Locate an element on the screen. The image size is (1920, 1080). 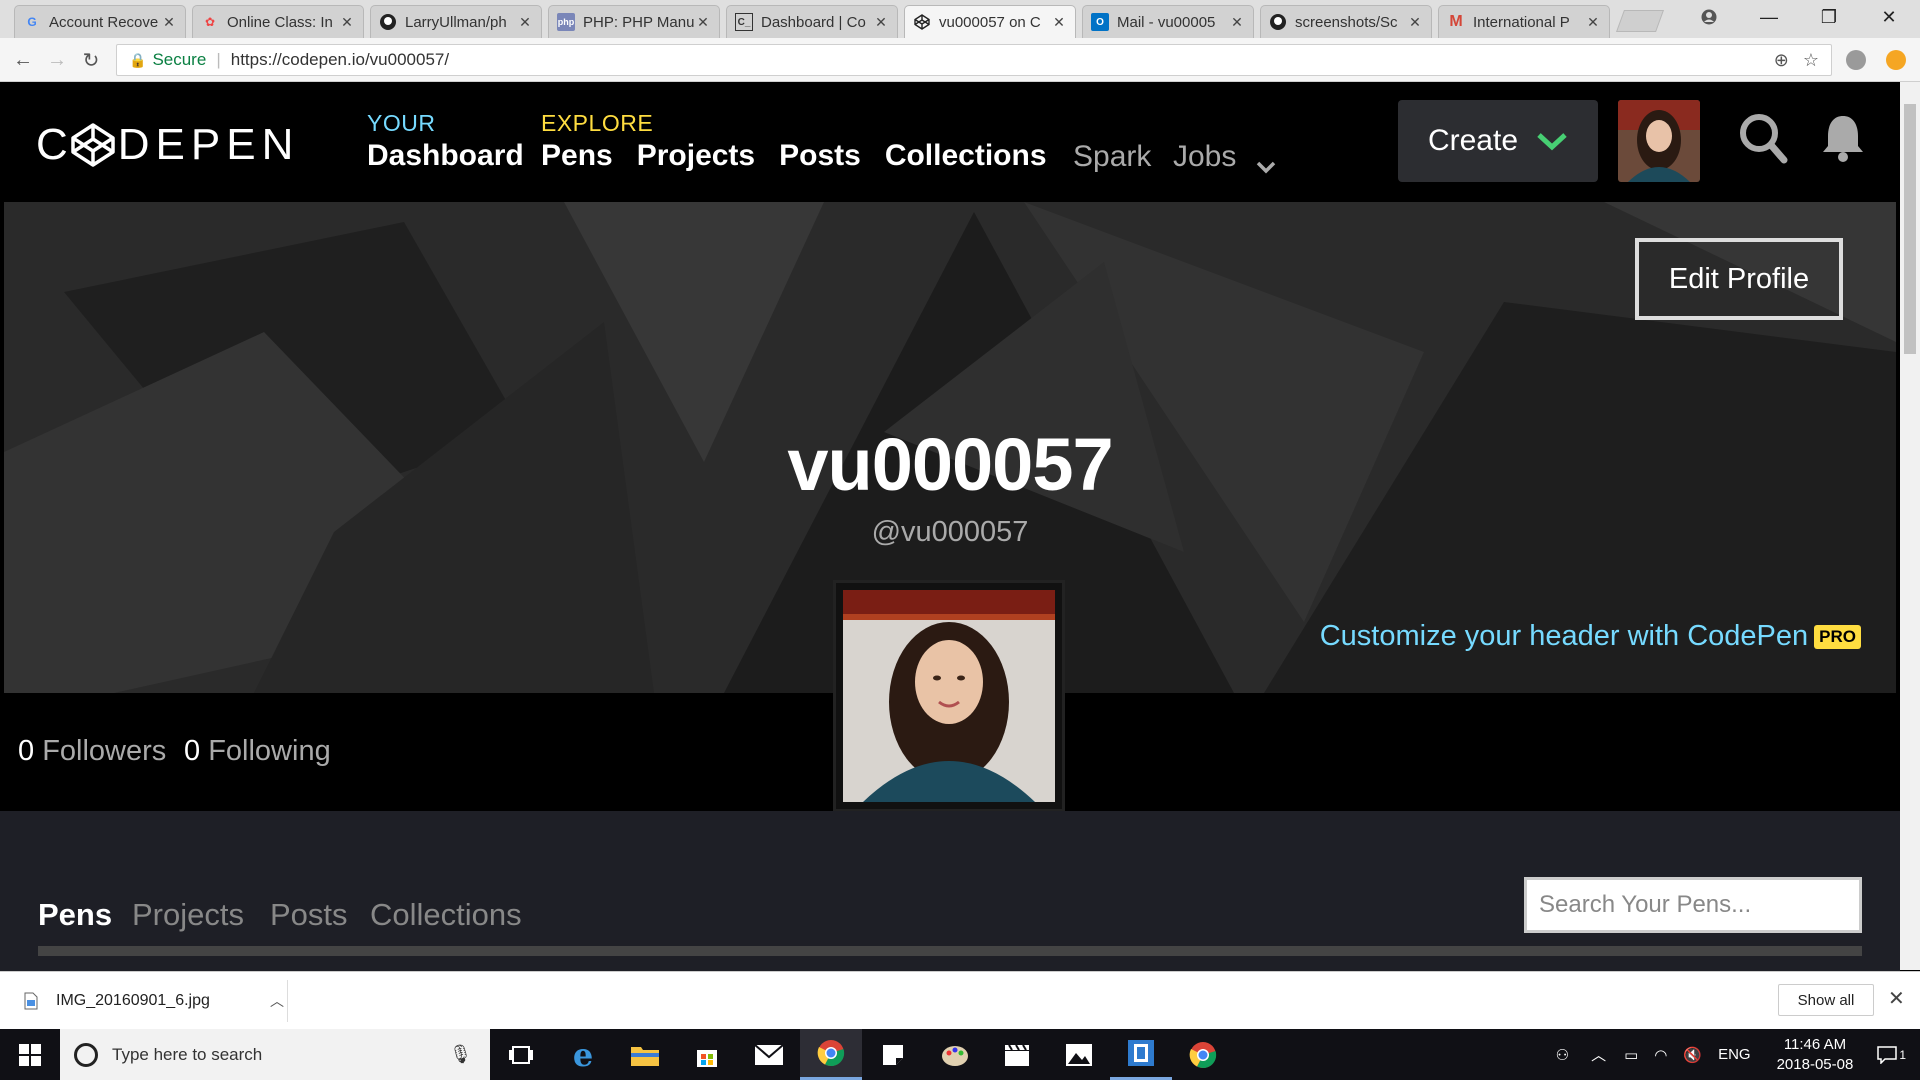
search-icon is located at coordinates (1763, 140).